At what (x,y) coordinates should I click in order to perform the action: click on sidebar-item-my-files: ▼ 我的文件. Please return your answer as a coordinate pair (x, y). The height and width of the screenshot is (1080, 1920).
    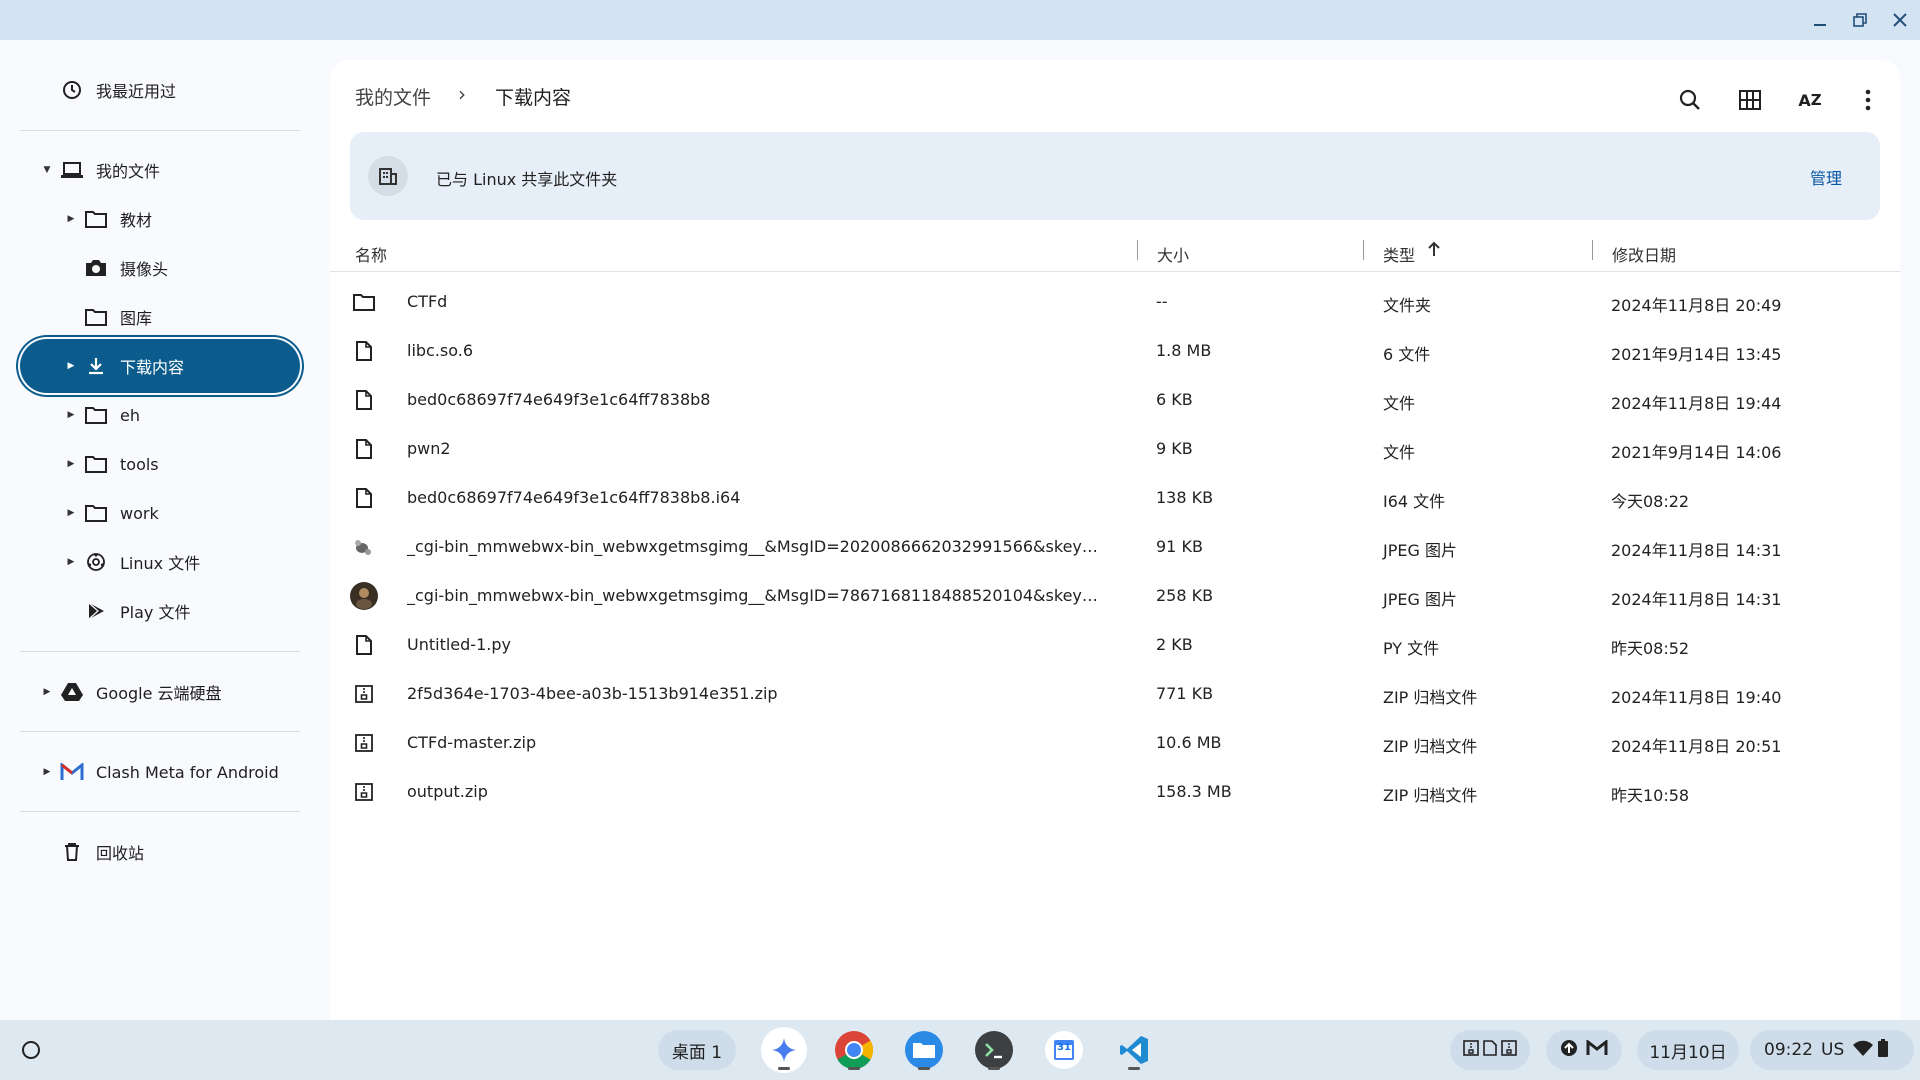
    Looking at the image, I should click on (160, 170).